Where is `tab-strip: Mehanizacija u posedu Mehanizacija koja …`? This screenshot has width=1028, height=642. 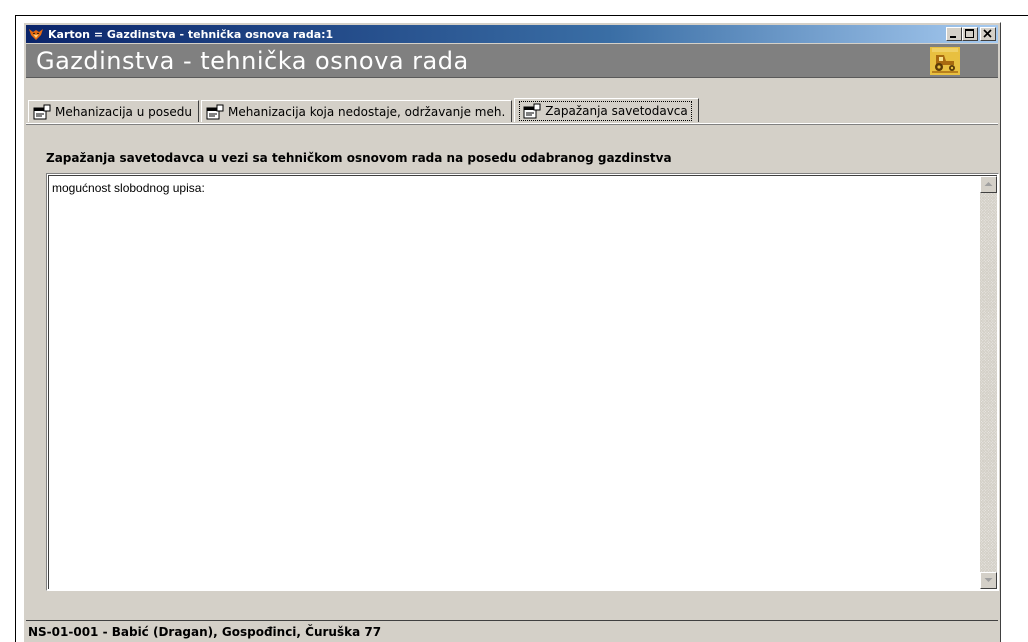 tab-strip: Mehanizacija u posedu Mehanizacija koja … is located at coordinates (364, 110).